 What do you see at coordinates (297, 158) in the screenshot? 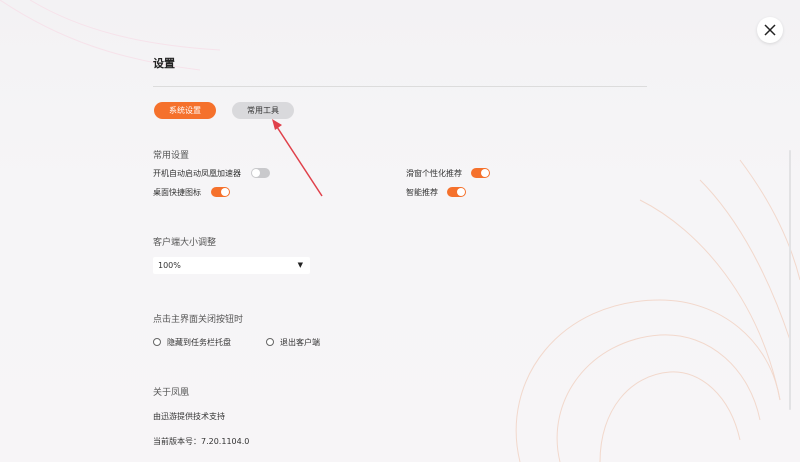
I see `arrow-annotation-icon` at bounding box center [297, 158].